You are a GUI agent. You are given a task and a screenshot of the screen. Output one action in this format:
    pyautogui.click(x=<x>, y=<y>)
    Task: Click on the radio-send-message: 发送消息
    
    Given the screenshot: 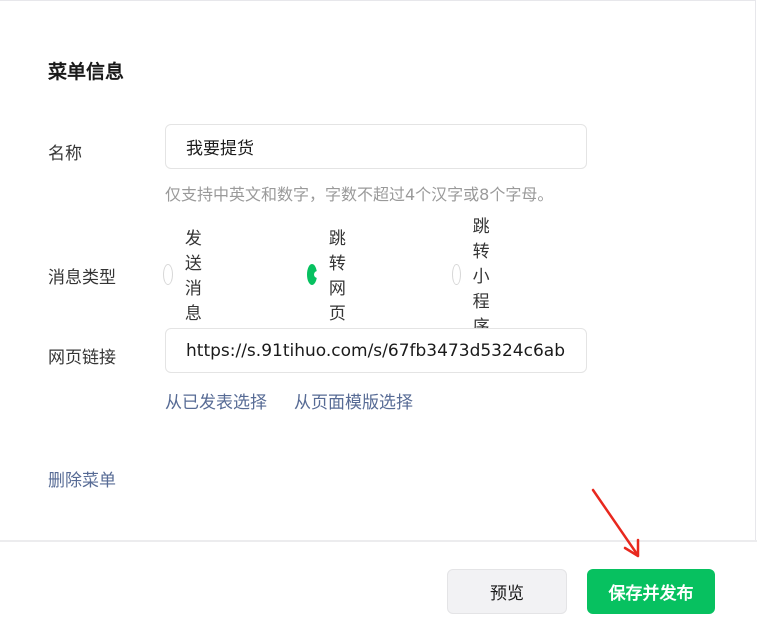 What is the action you would take?
    pyautogui.click(x=188, y=276)
    